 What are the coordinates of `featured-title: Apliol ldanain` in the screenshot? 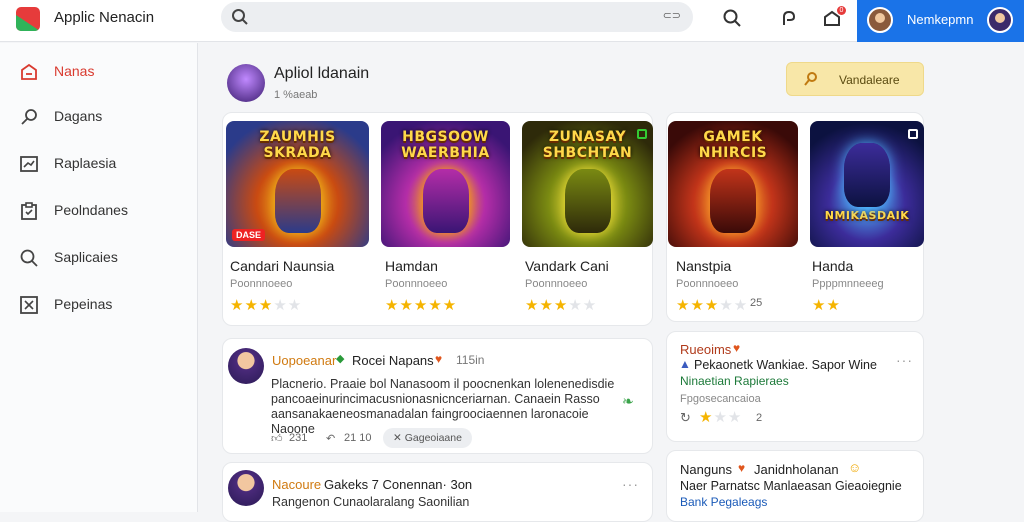 It's located at (322, 73).